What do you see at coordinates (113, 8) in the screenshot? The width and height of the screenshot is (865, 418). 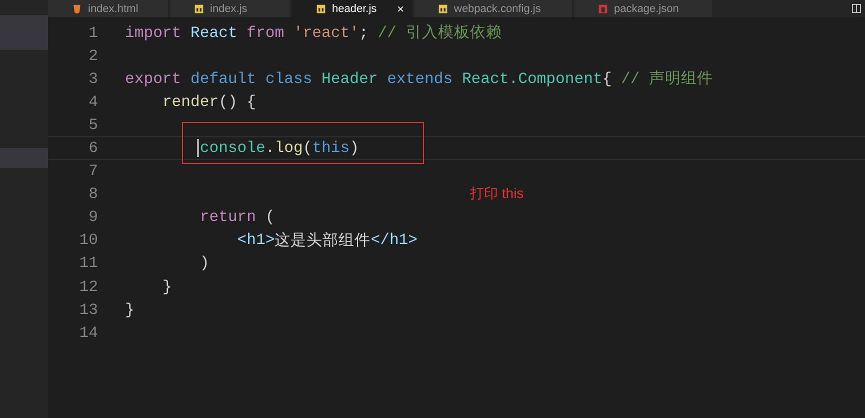 I see `tab-label: index.html` at bounding box center [113, 8].